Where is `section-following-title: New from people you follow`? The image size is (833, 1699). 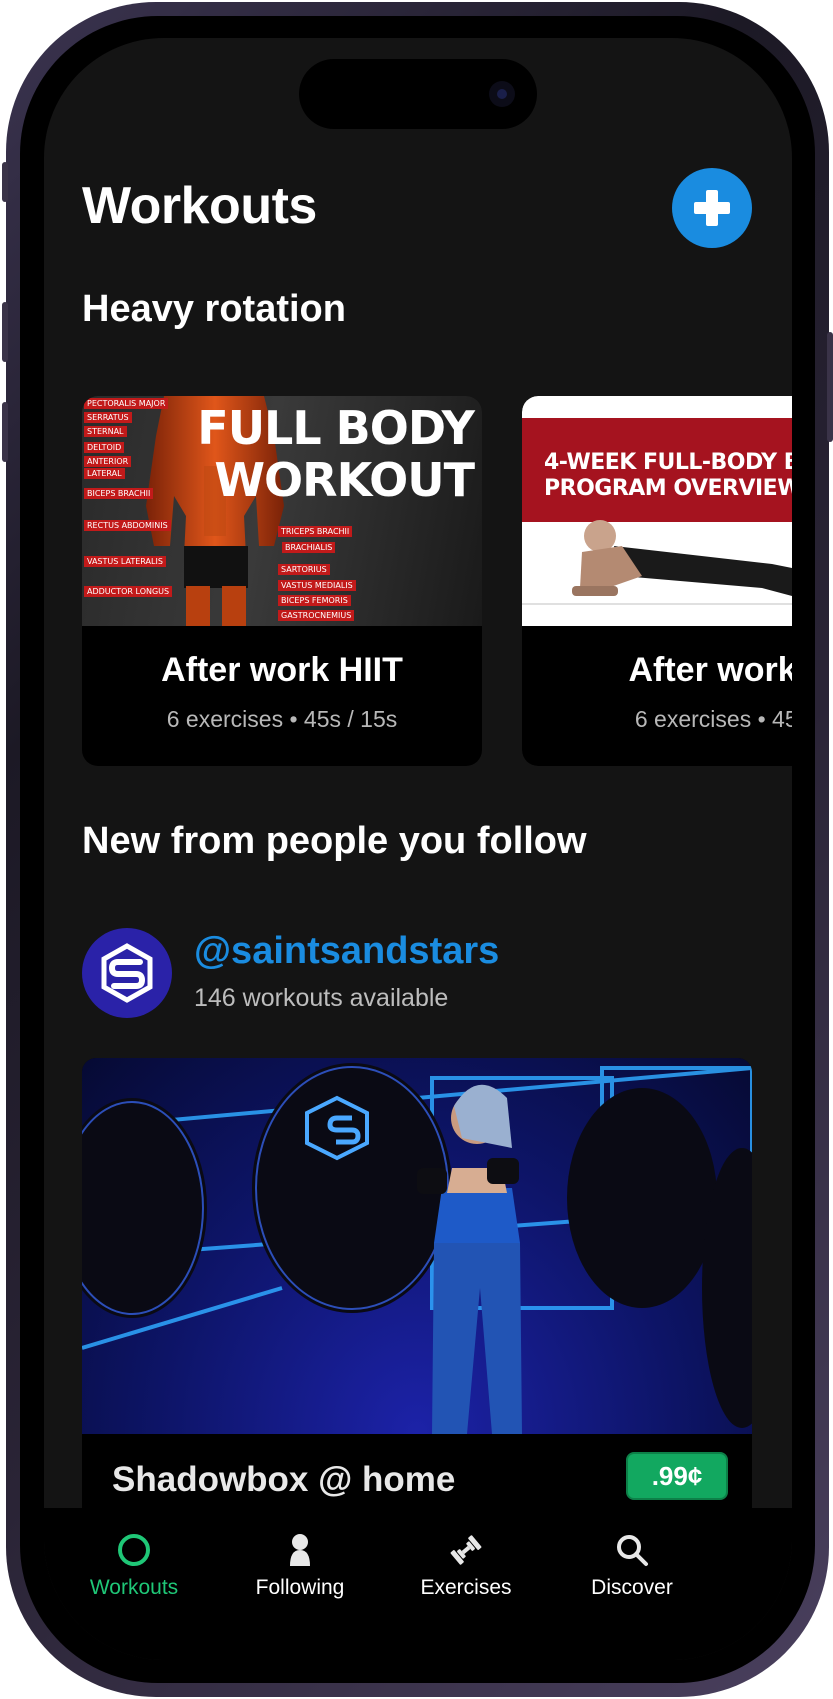
section-following-title: New from people you follow is located at coordinates (334, 841).